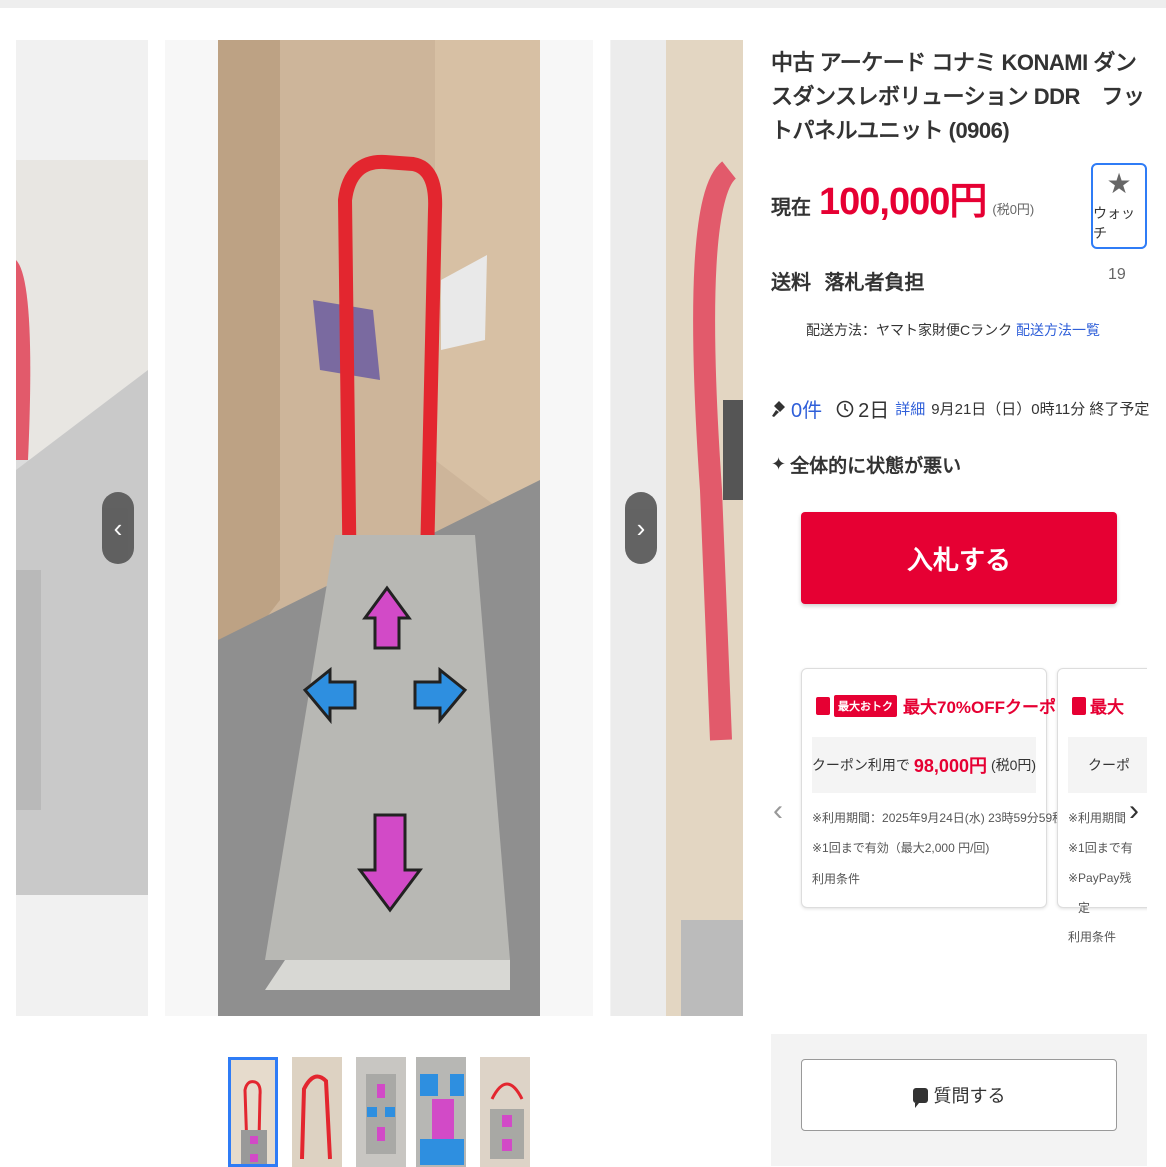 The width and height of the screenshot is (1166, 1167). I want to click on price-tax: (税0円), so click(1013, 209).